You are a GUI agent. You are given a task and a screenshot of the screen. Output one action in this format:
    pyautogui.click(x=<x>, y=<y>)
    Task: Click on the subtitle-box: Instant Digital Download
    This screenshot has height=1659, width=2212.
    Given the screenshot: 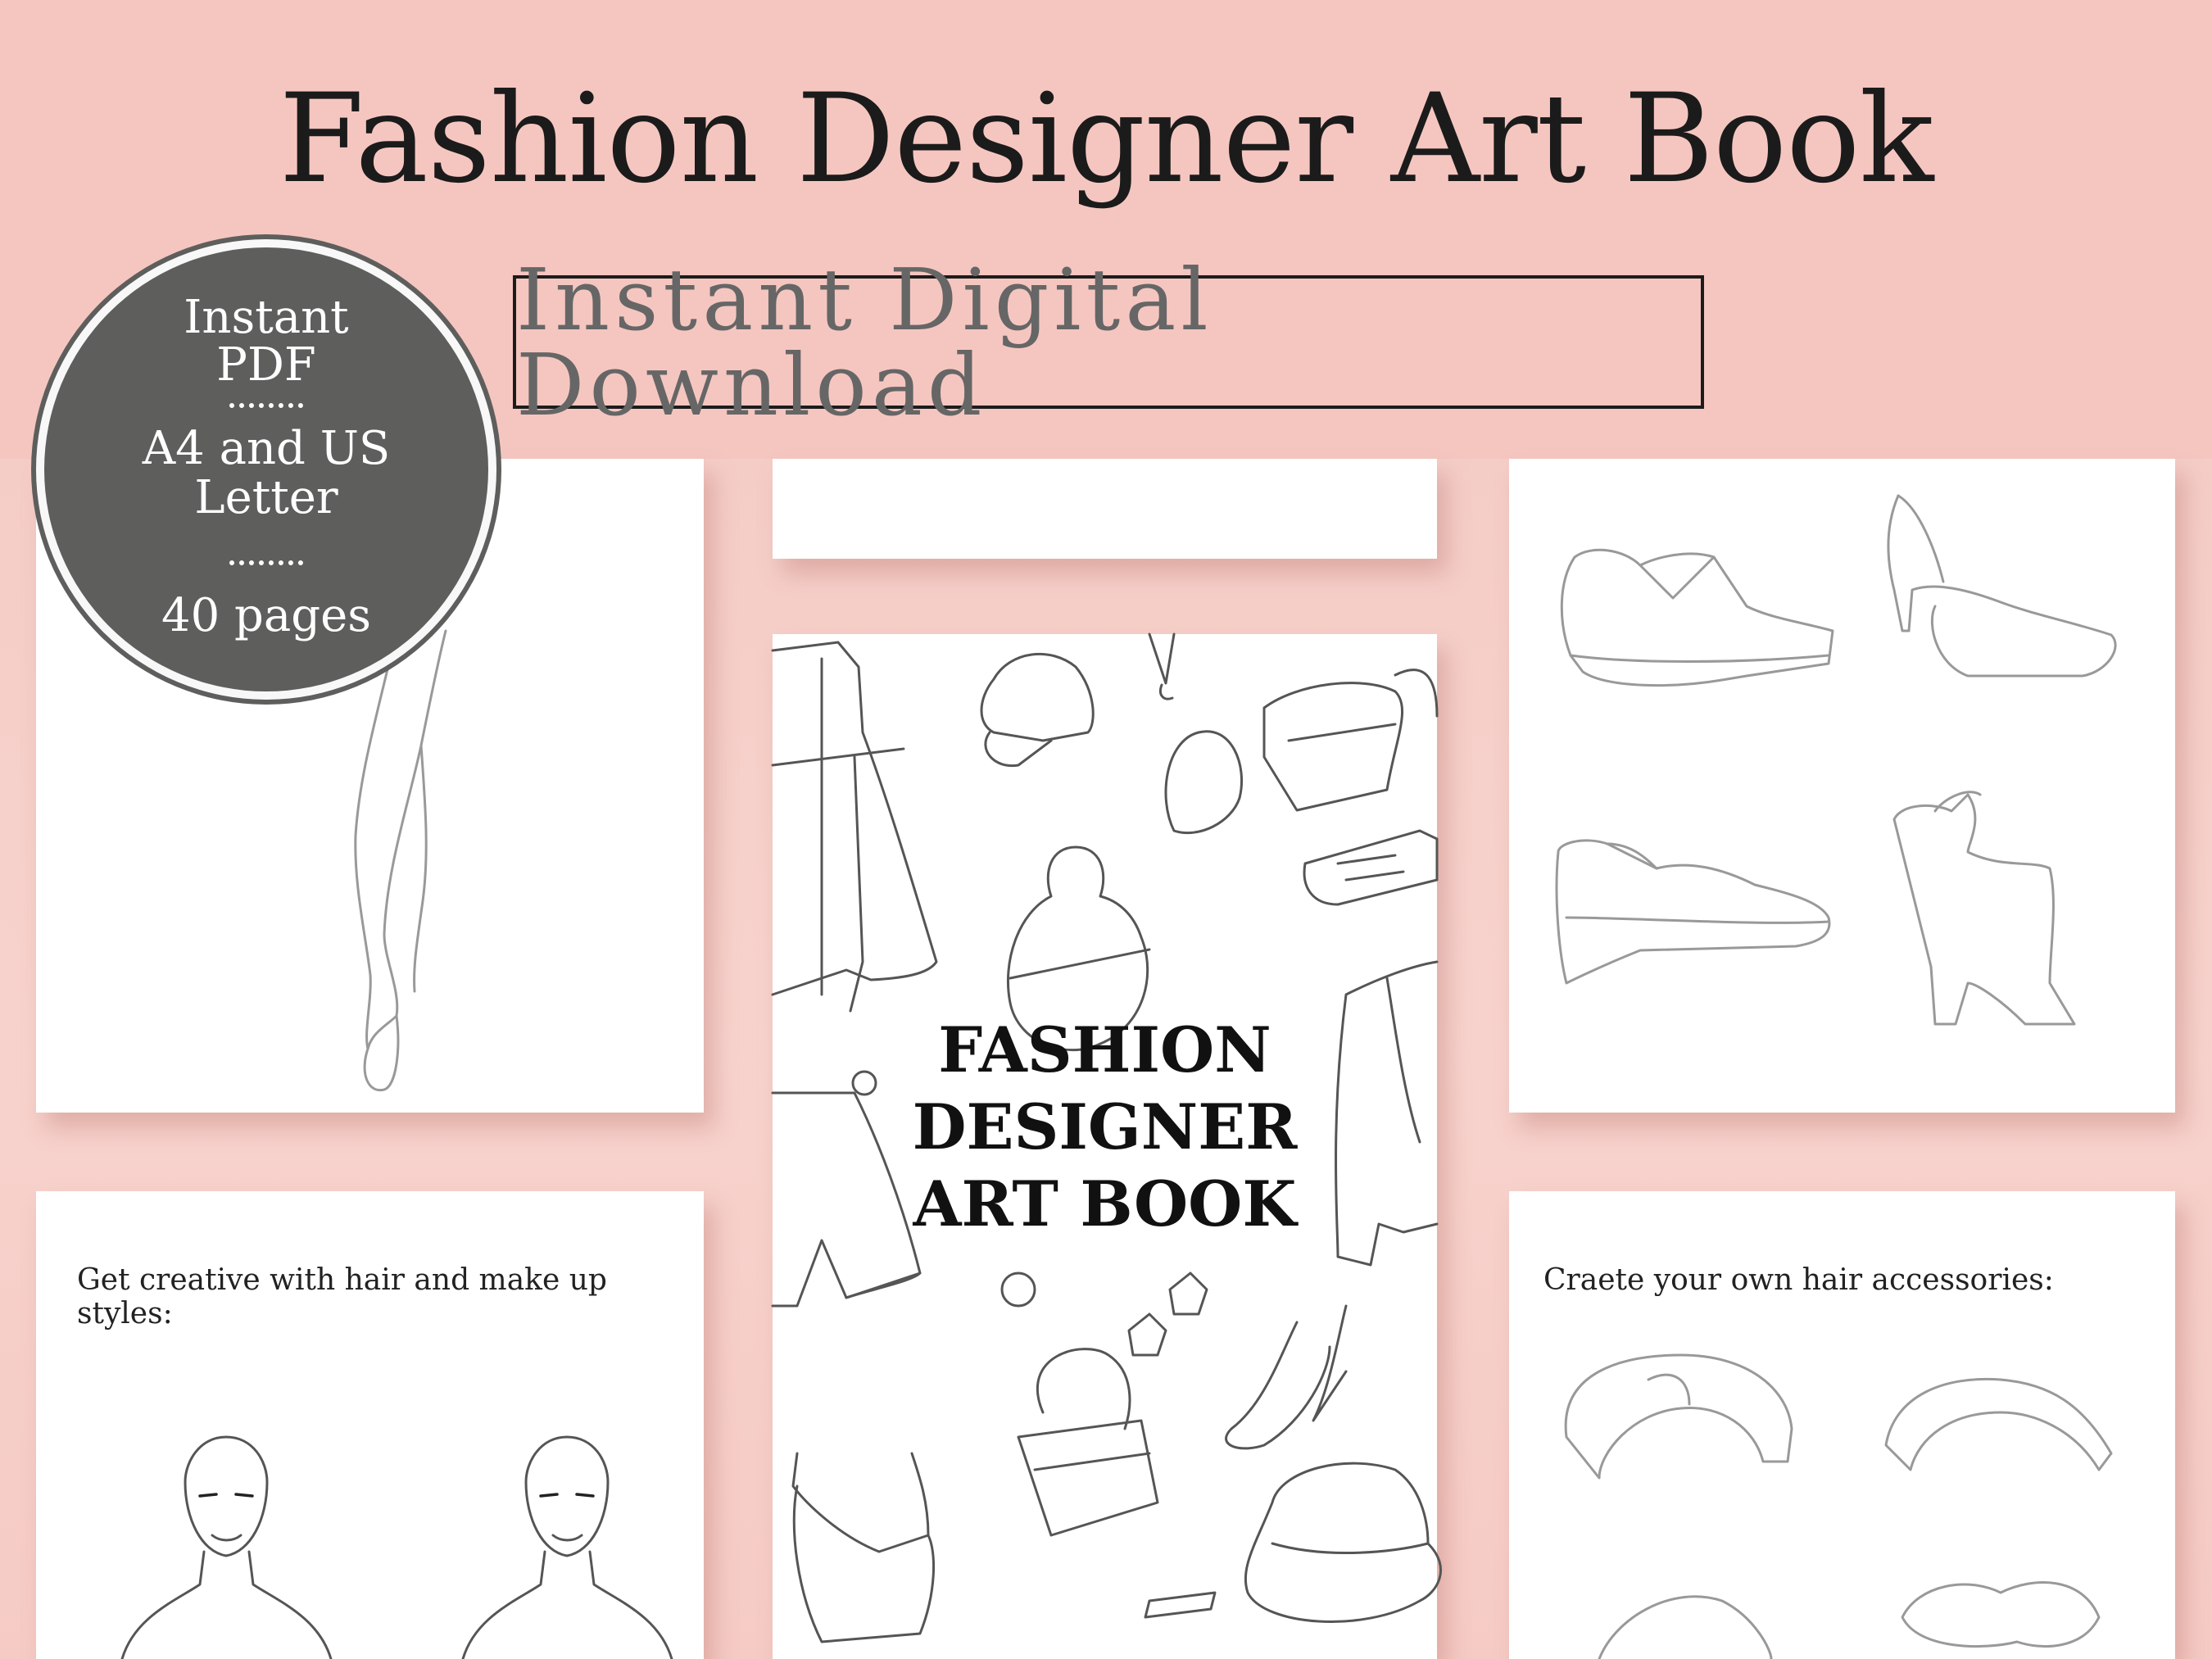 What is the action you would take?
    pyautogui.click(x=1108, y=342)
    